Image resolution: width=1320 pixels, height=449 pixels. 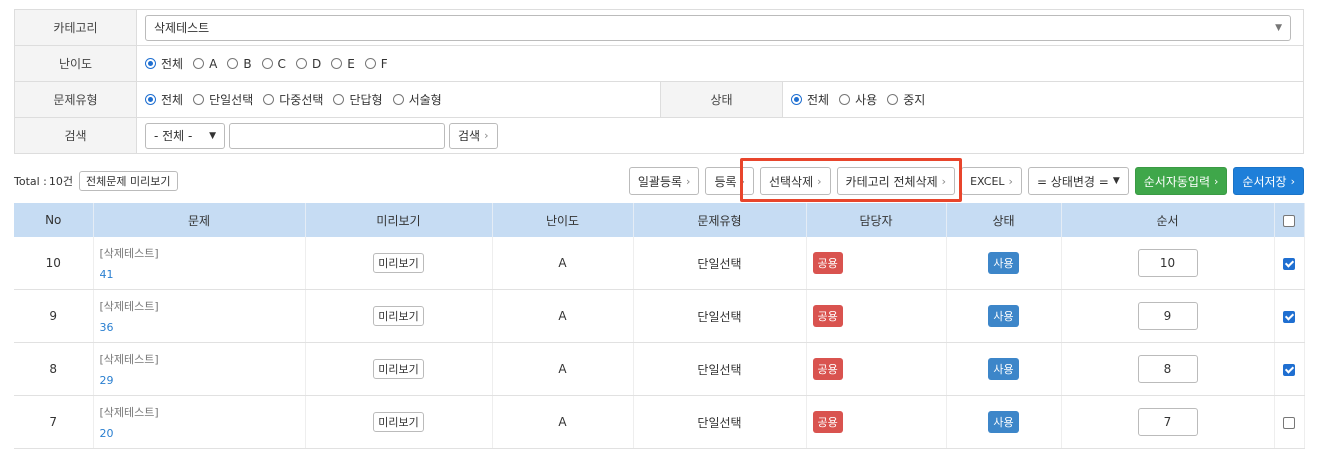 What do you see at coordinates (239, 64) in the screenshot?
I see `difficulty-radio-b: B` at bounding box center [239, 64].